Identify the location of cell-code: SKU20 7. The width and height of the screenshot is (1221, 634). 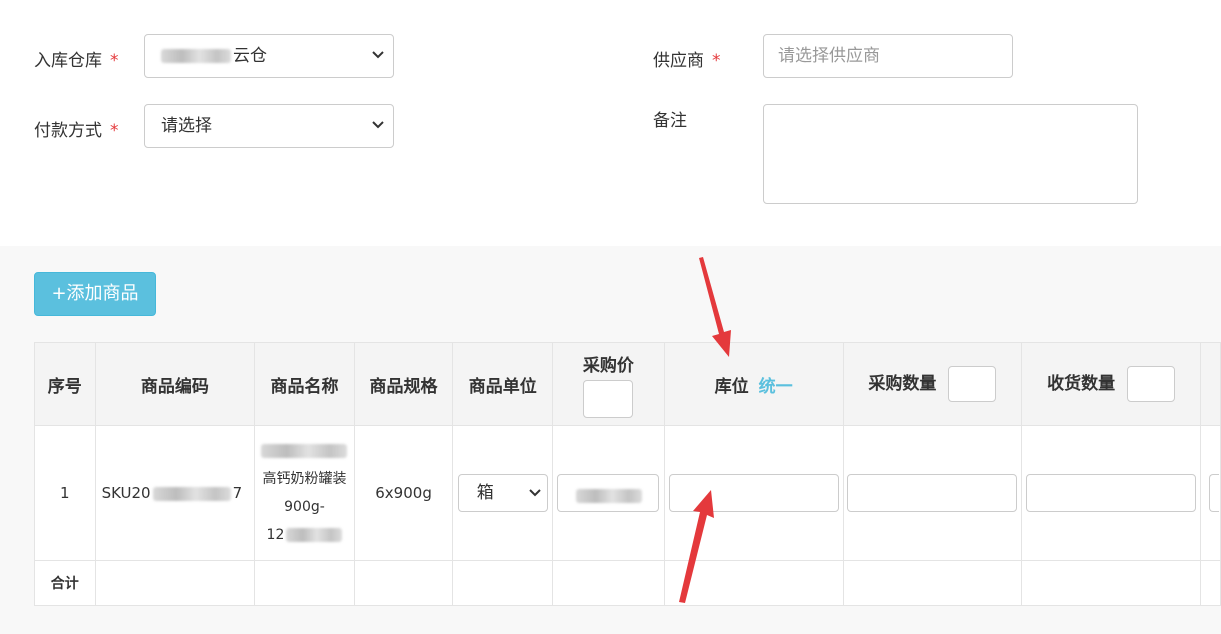
(175, 493).